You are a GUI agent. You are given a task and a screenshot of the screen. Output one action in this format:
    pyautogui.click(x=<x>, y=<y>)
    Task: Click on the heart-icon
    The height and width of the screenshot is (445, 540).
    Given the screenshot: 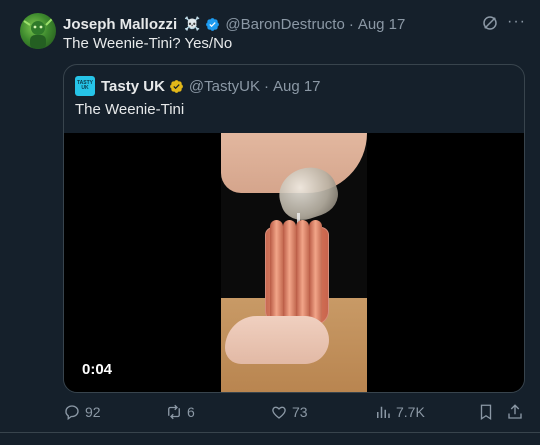 What is the action you would take?
    pyautogui.click(x=279, y=412)
    